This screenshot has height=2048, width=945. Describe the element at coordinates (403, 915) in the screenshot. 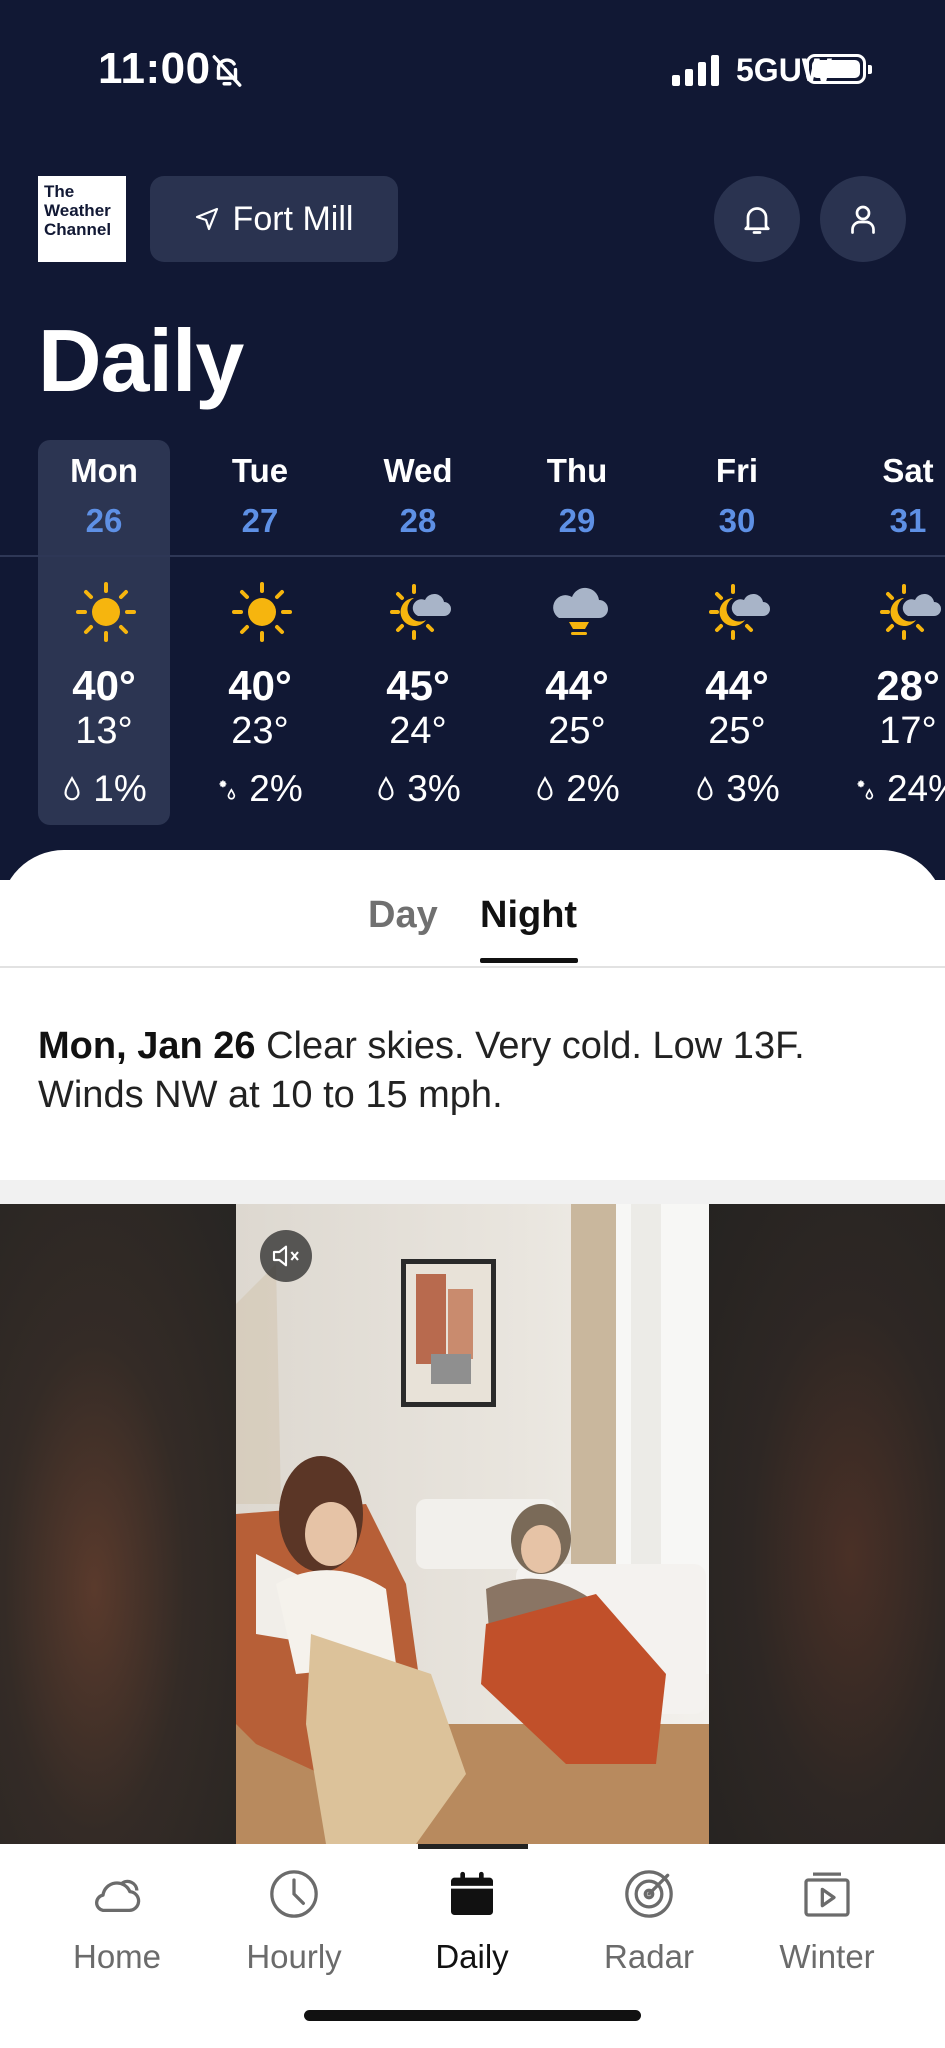

I see `tab-day: Day` at that location.